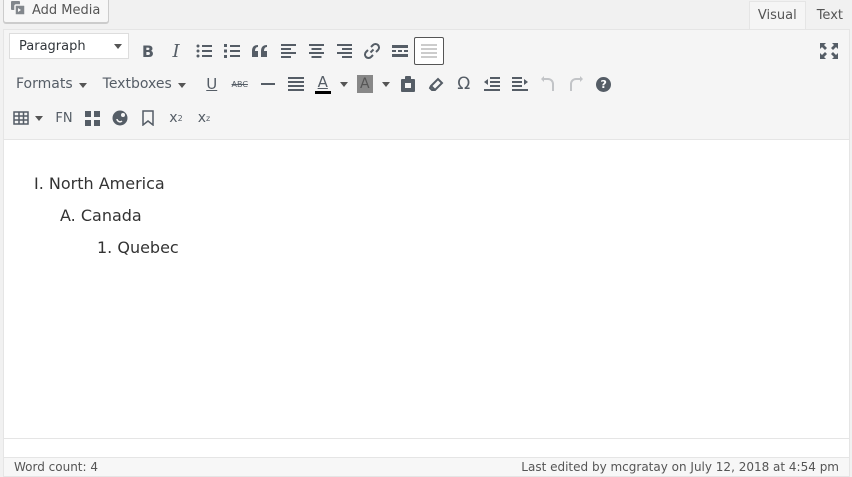 The width and height of the screenshot is (852, 477). I want to click on subscript-button: xz, so click(204, 118).